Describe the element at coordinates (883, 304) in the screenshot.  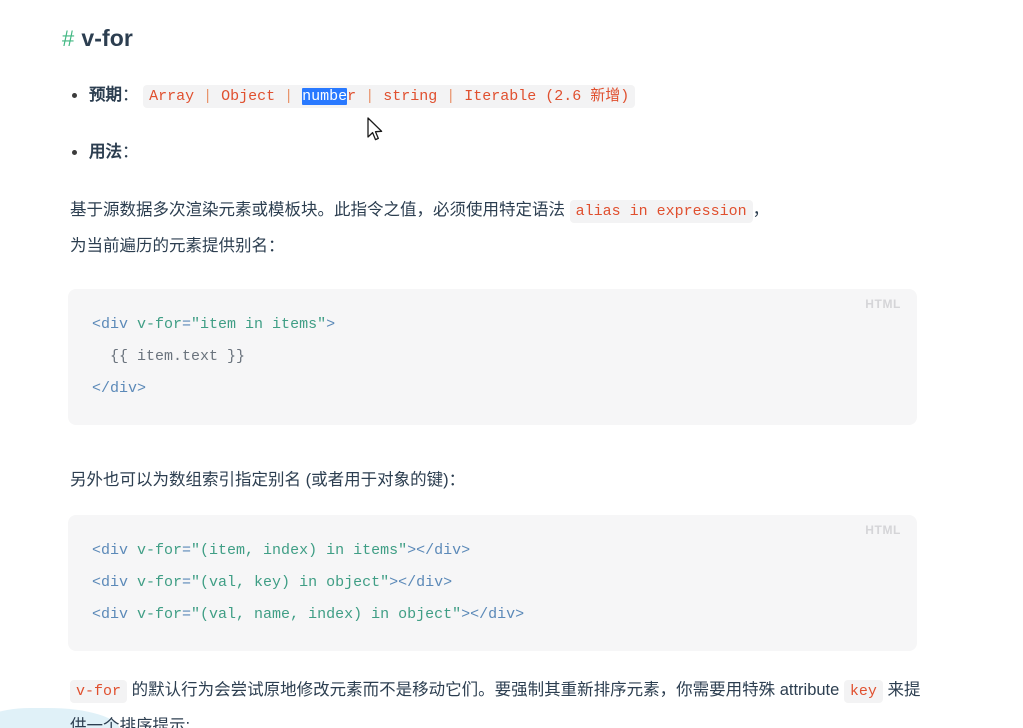
I see `code-language-badge: HTML` at that location.